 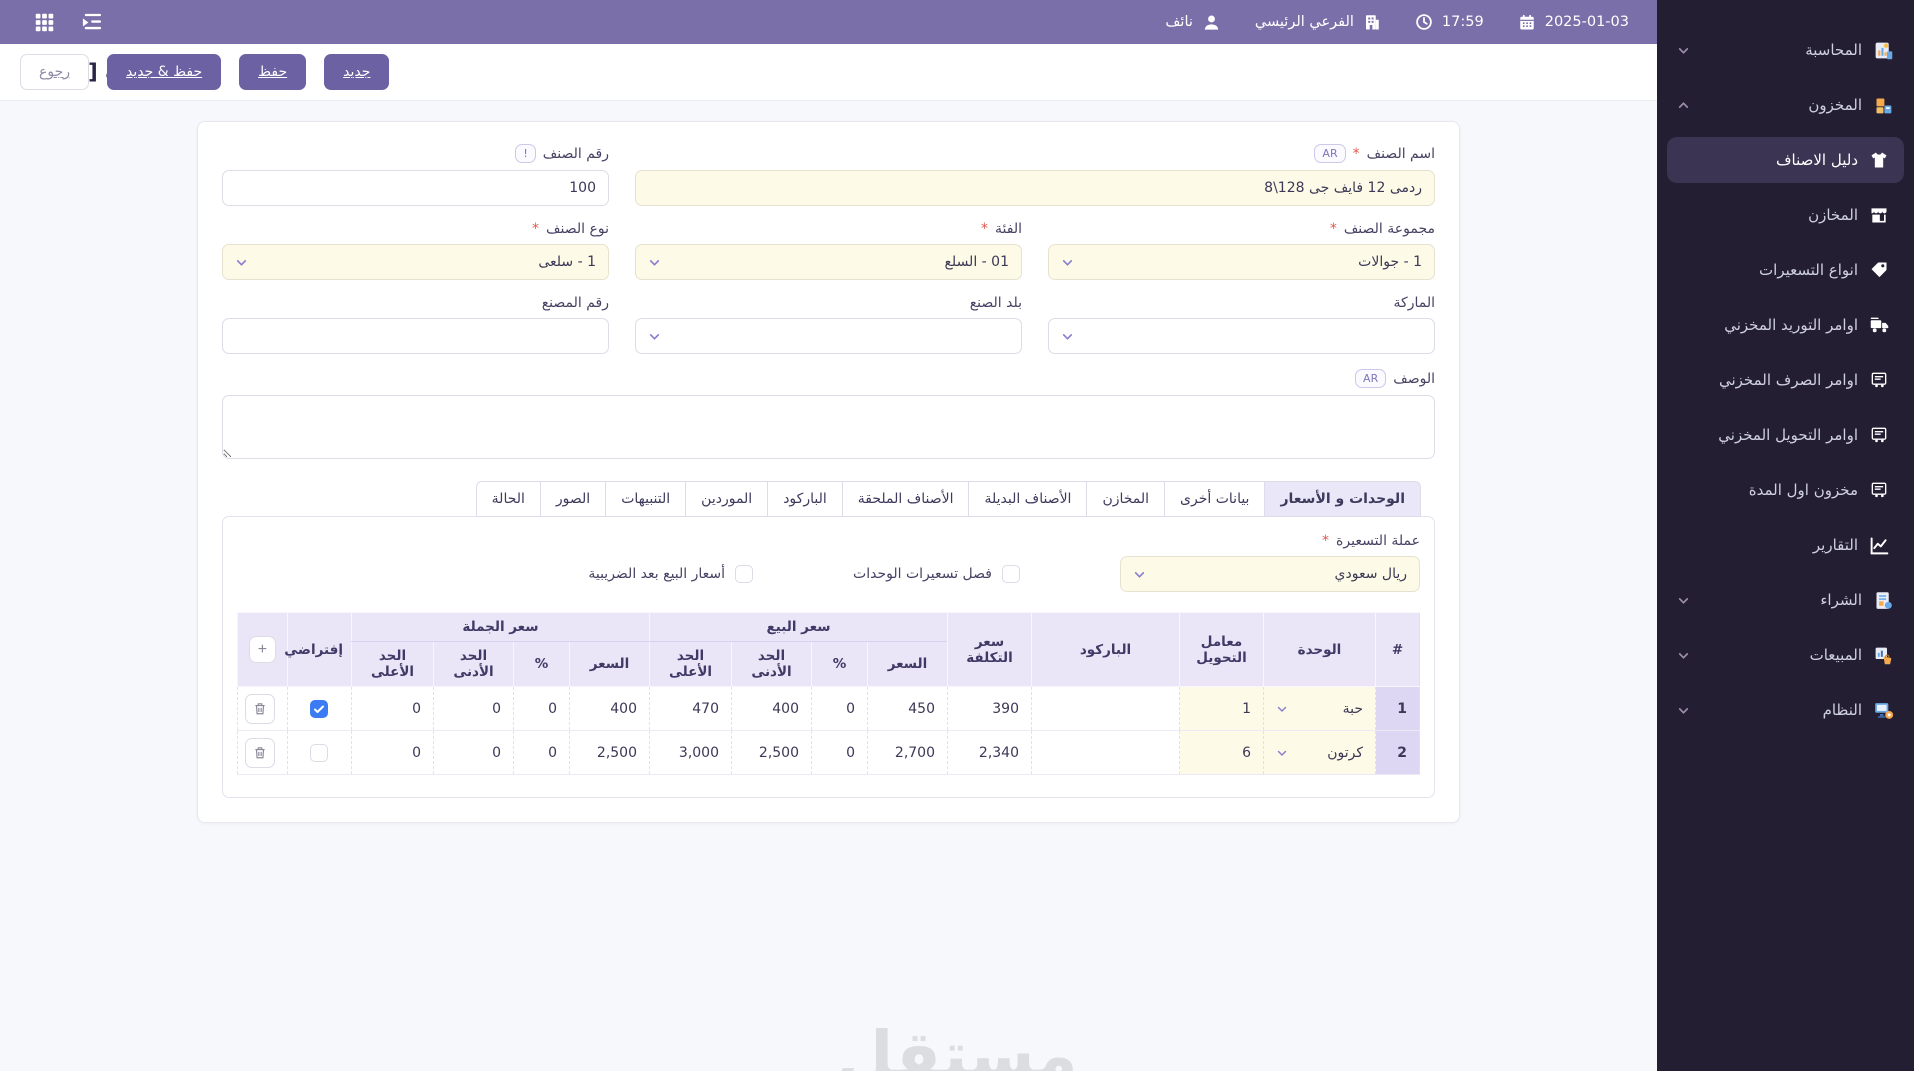 What do you see at coordinates (273, 72) in the screenshot?
I see `save-button: حفظ` at bounding box center [273, 72].